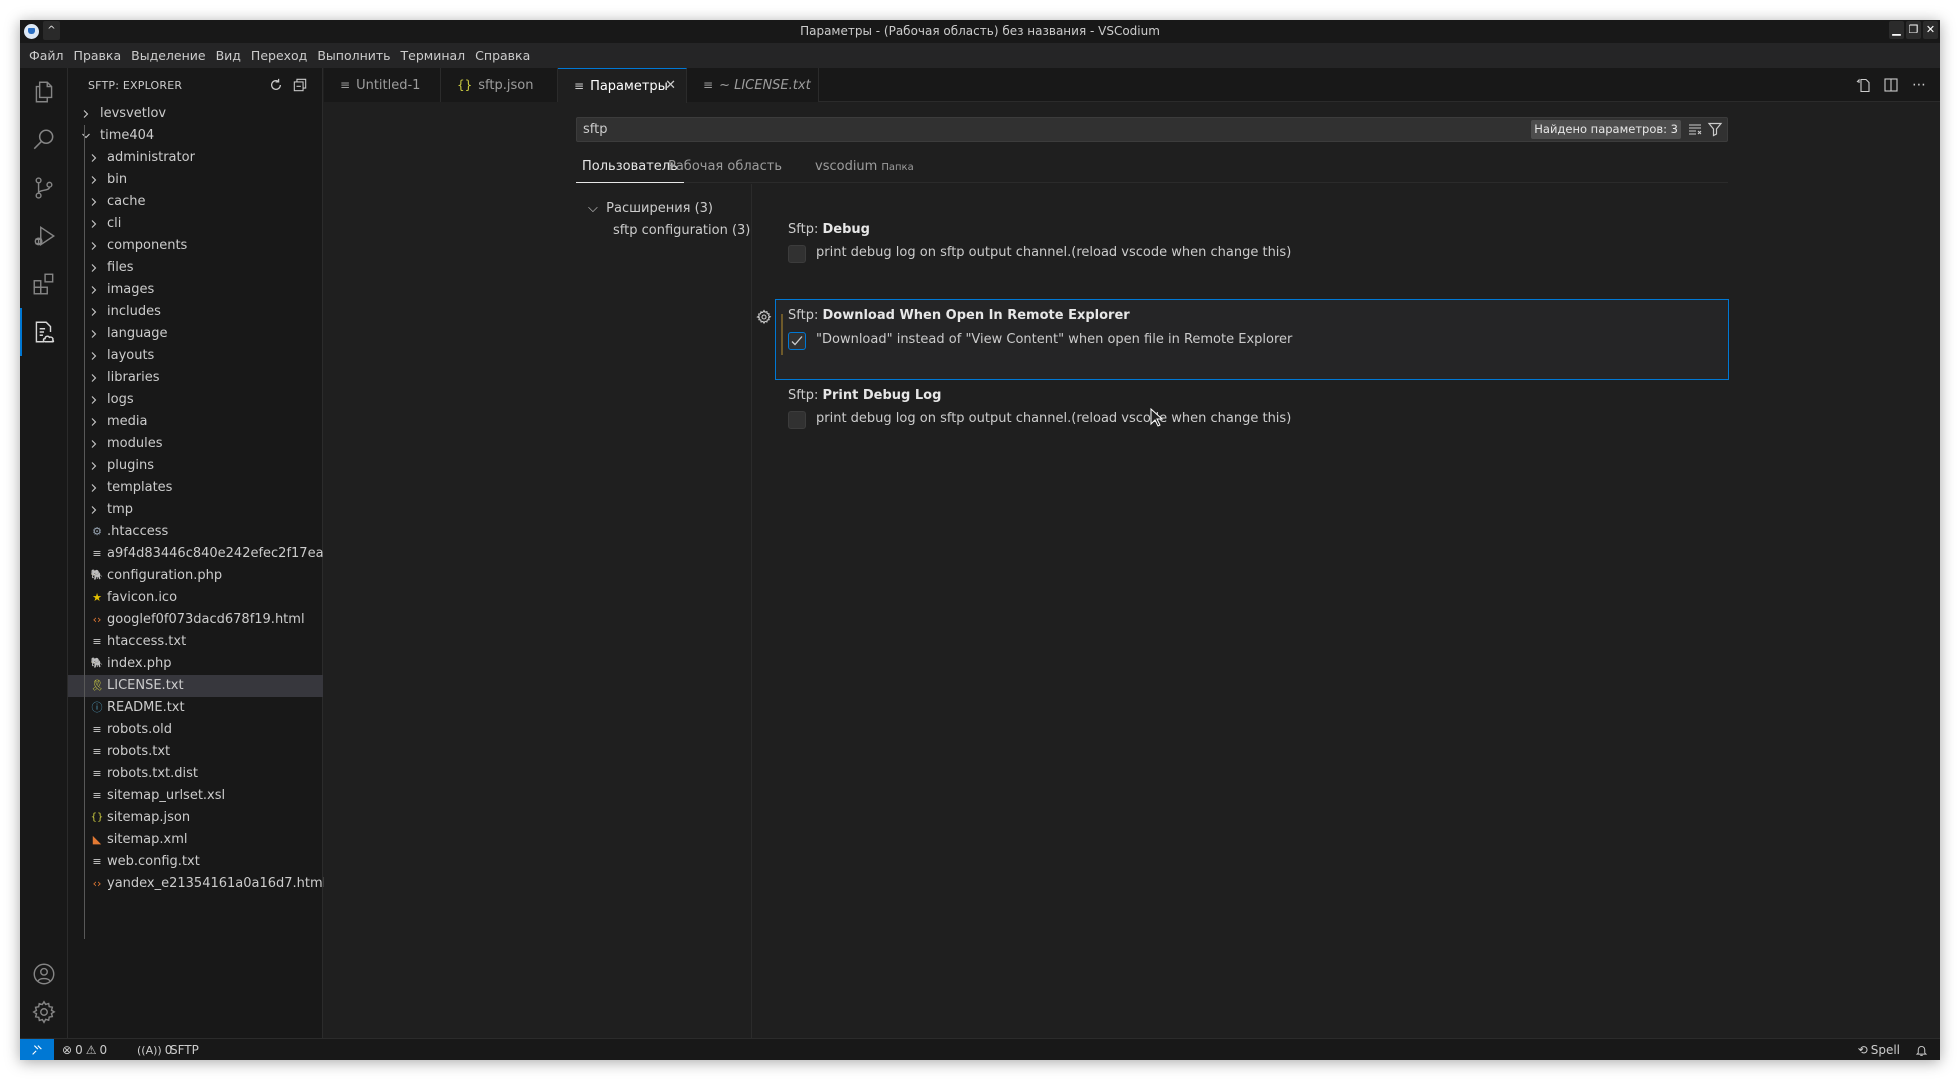  Describe the element at coordinates (725, 167) in the screenshot. I see `scope-tab-workspace: Рабочая область` at that location.